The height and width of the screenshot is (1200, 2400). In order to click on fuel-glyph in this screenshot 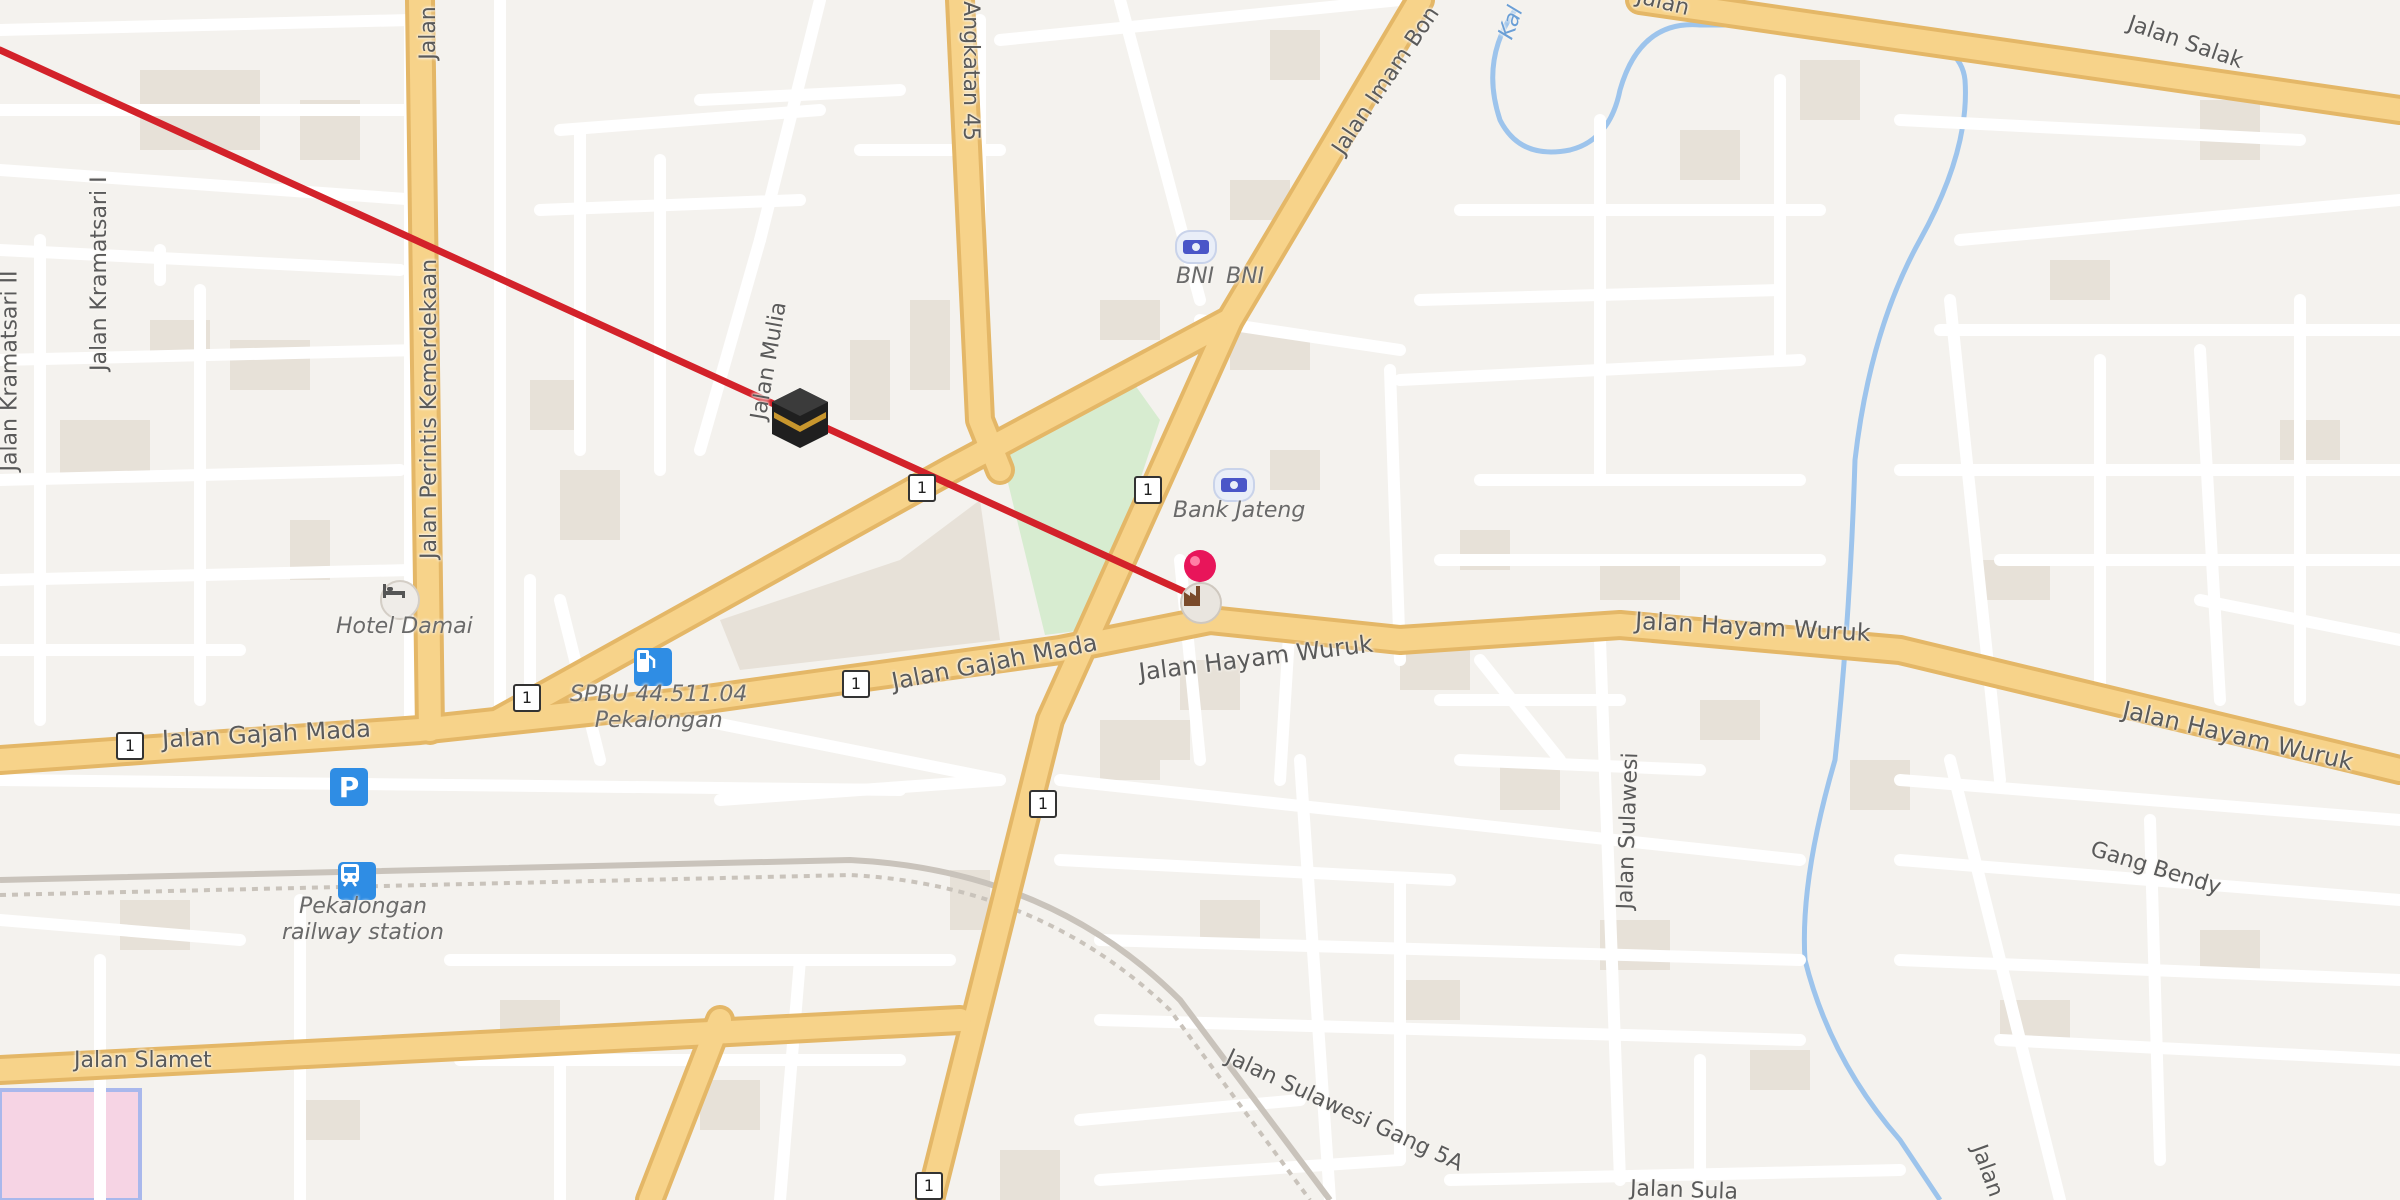, I will do `click(646, 661)`.